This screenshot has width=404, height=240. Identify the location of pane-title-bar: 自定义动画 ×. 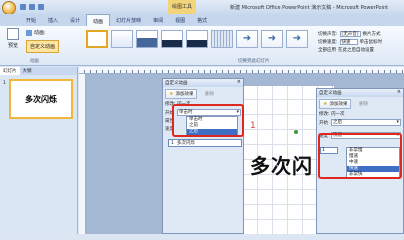
(203, 83).